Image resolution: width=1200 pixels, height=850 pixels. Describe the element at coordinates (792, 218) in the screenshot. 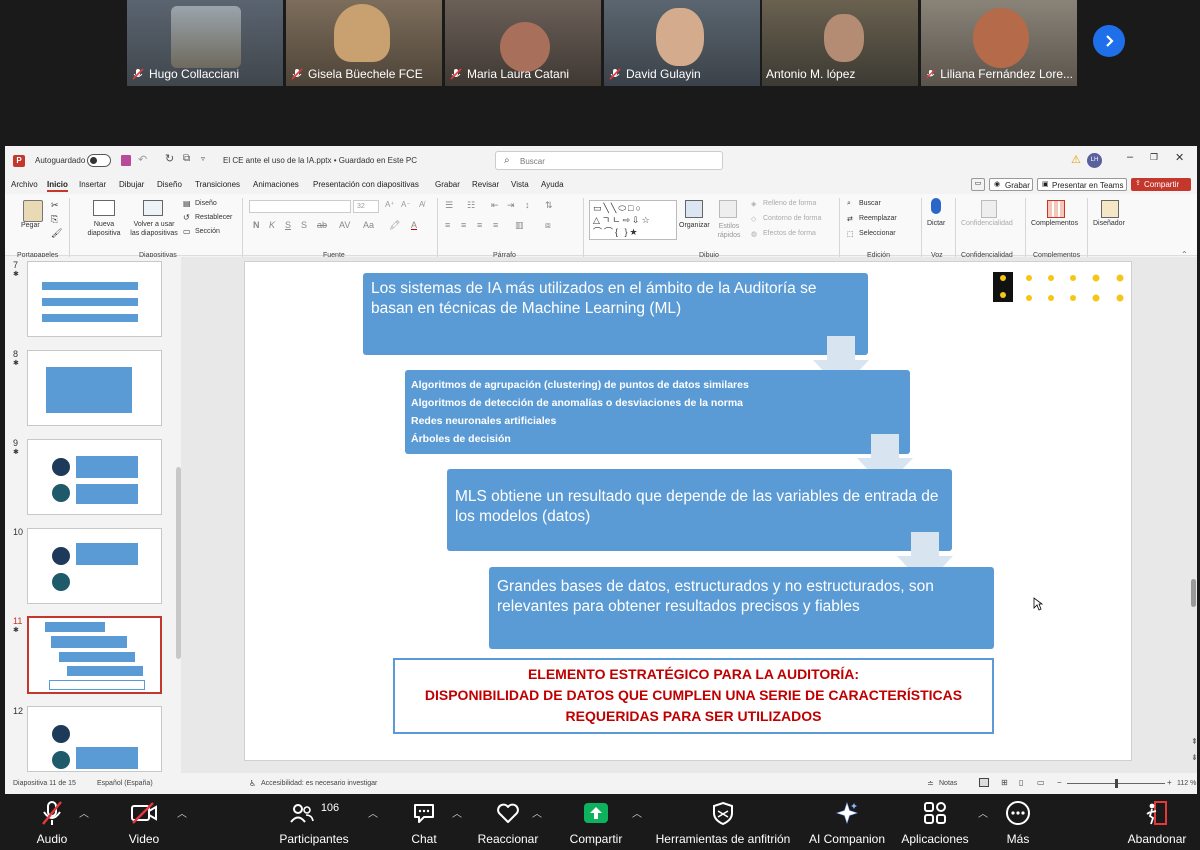

I see `shape-outline-label: Contorno de forma` at that location.